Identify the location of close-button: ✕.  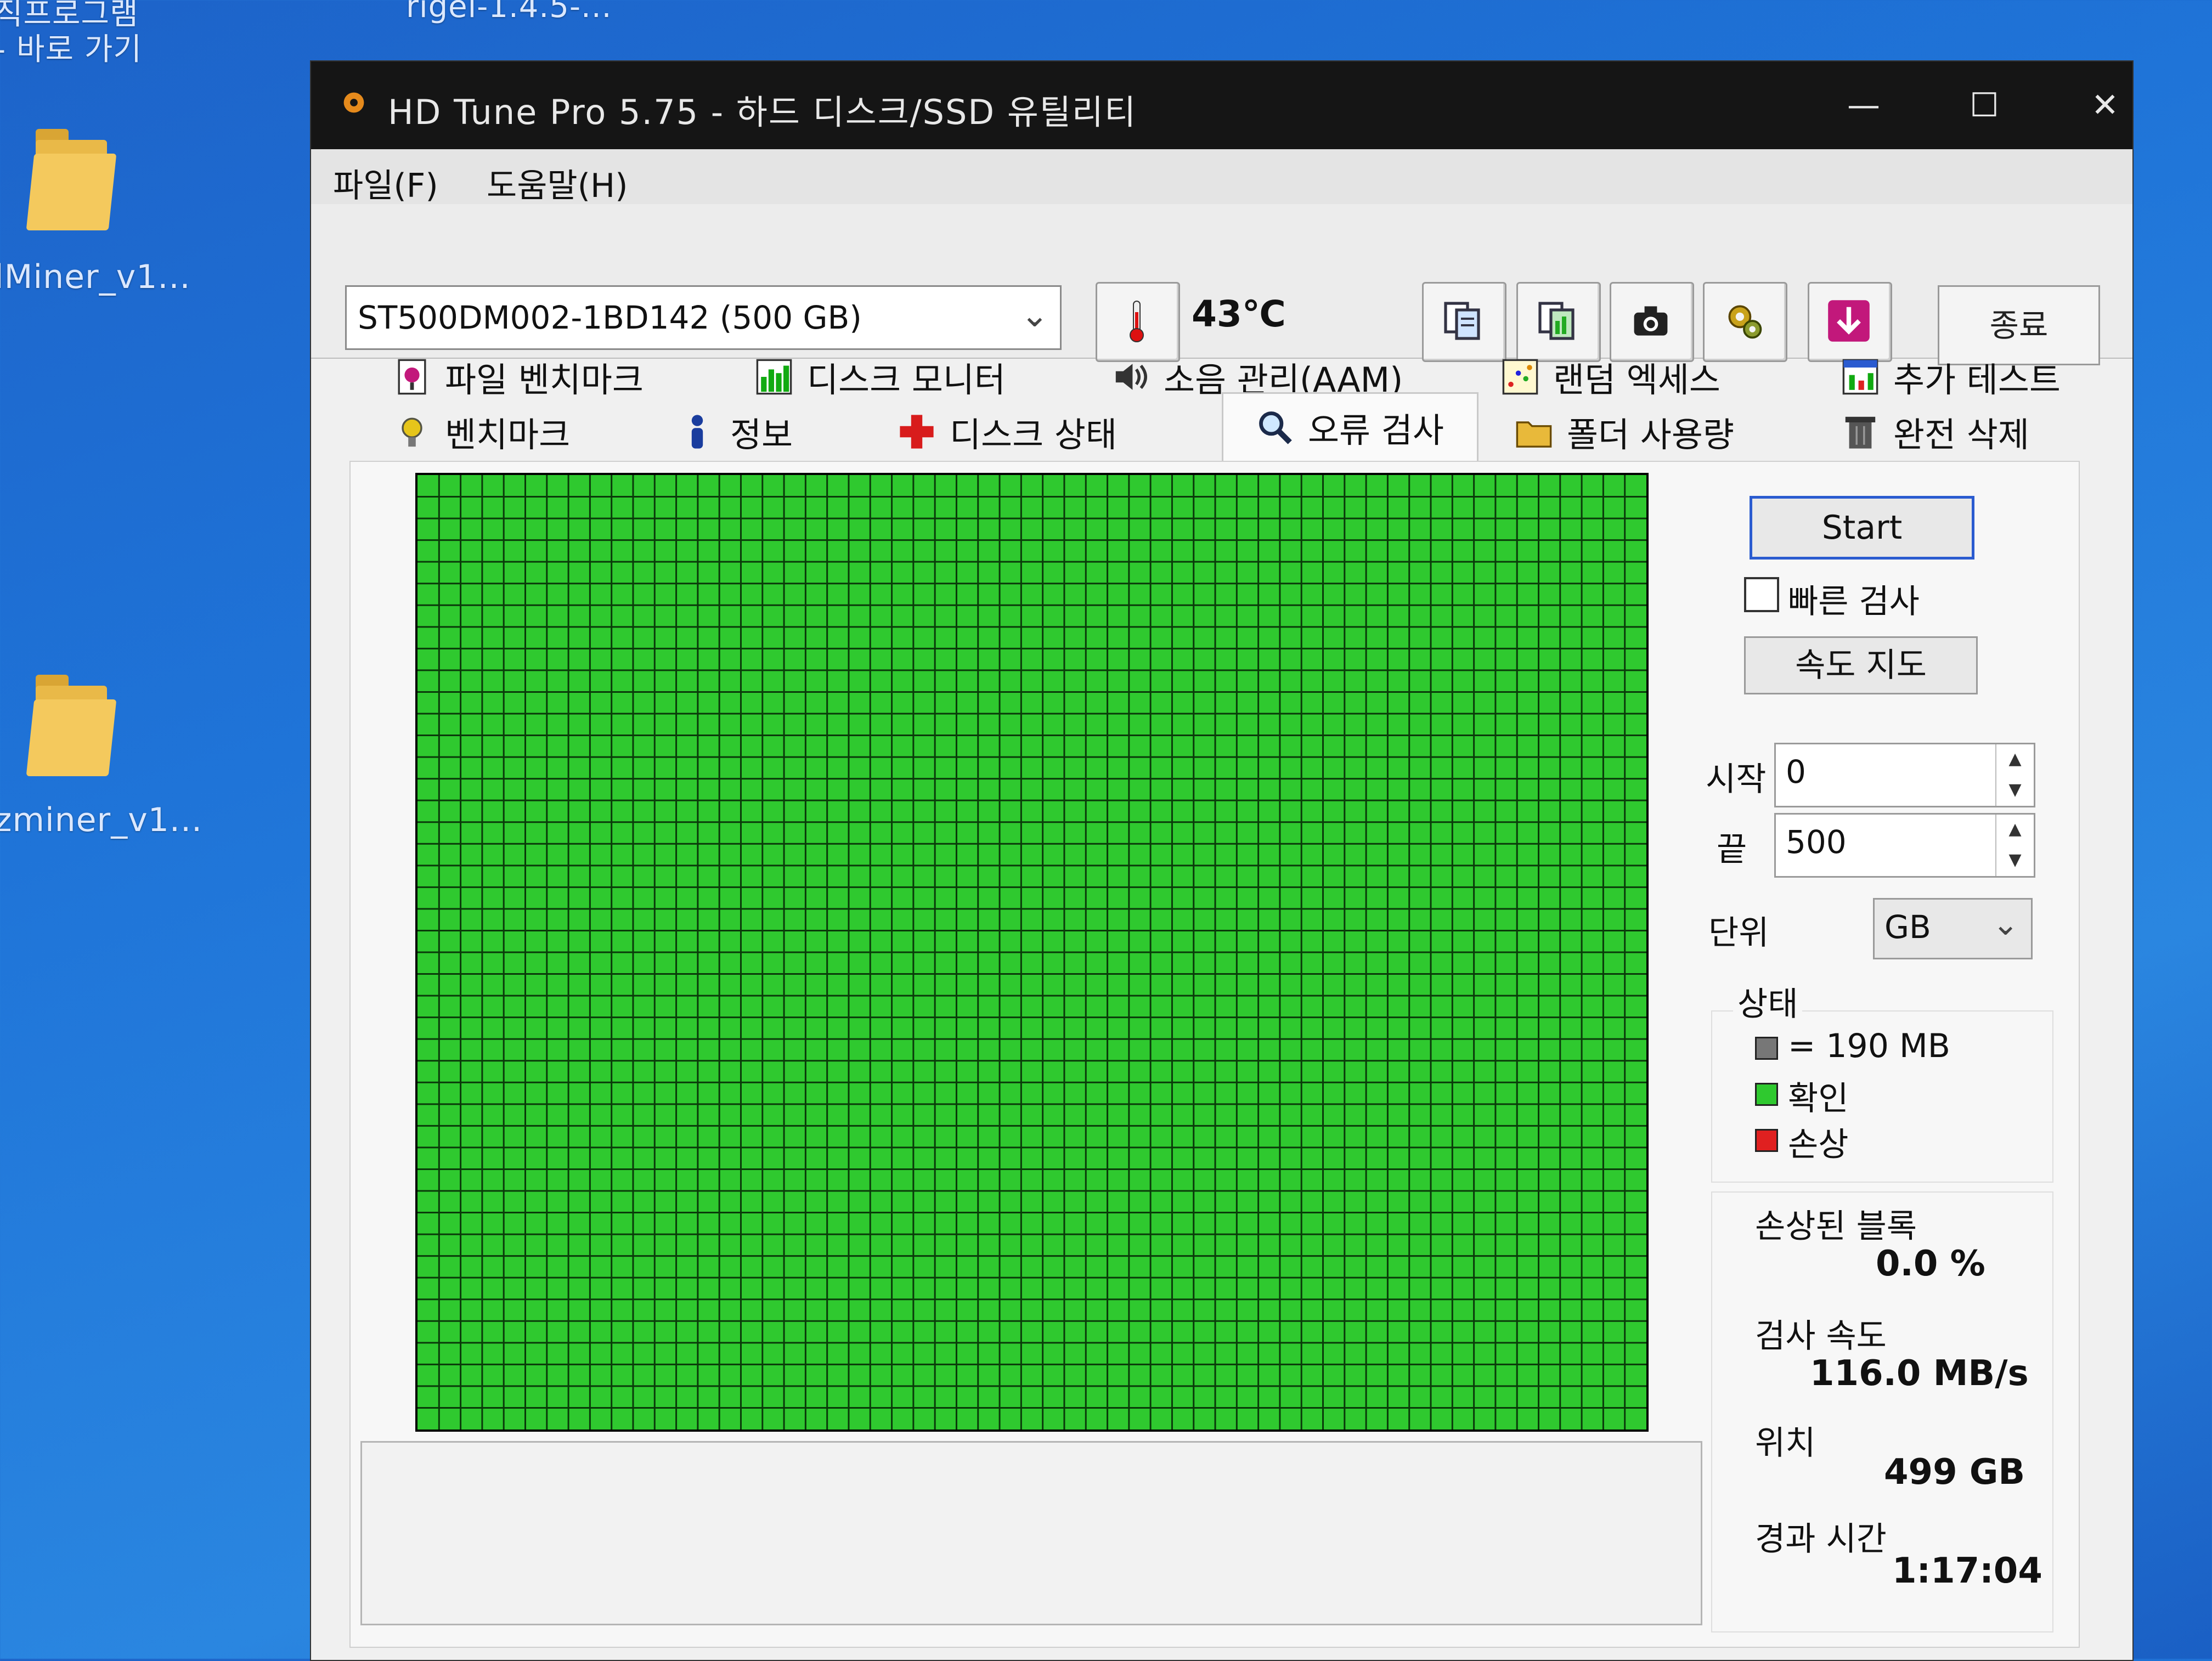
(2105, 106).